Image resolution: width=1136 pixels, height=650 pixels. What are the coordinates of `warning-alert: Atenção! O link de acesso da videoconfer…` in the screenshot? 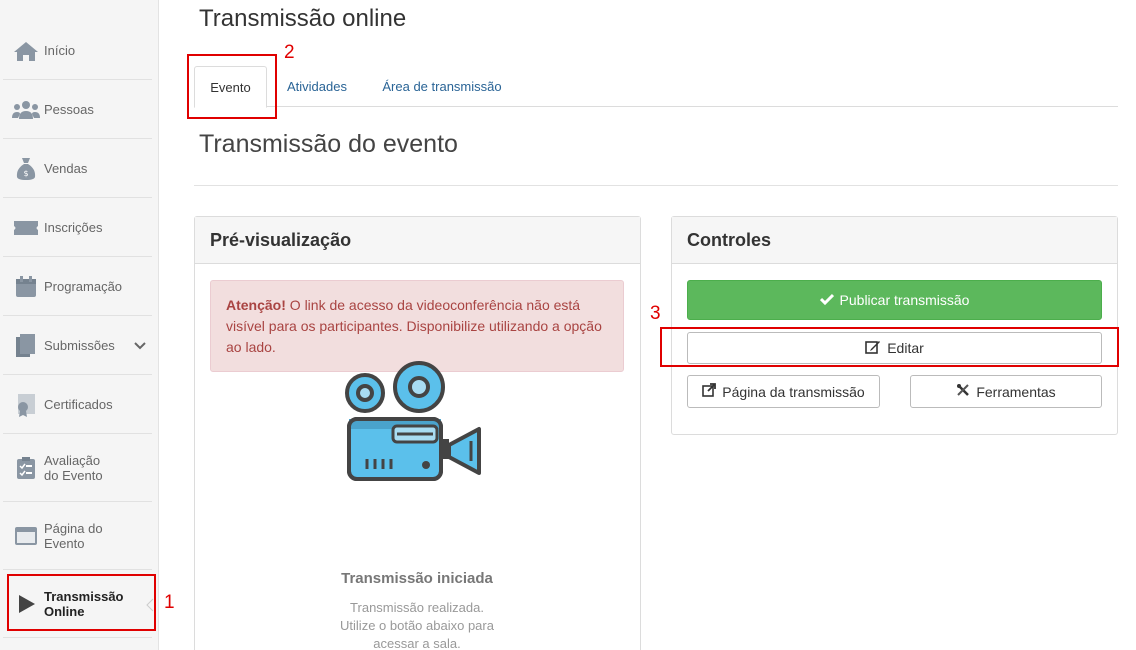 It's located at (417, 326).